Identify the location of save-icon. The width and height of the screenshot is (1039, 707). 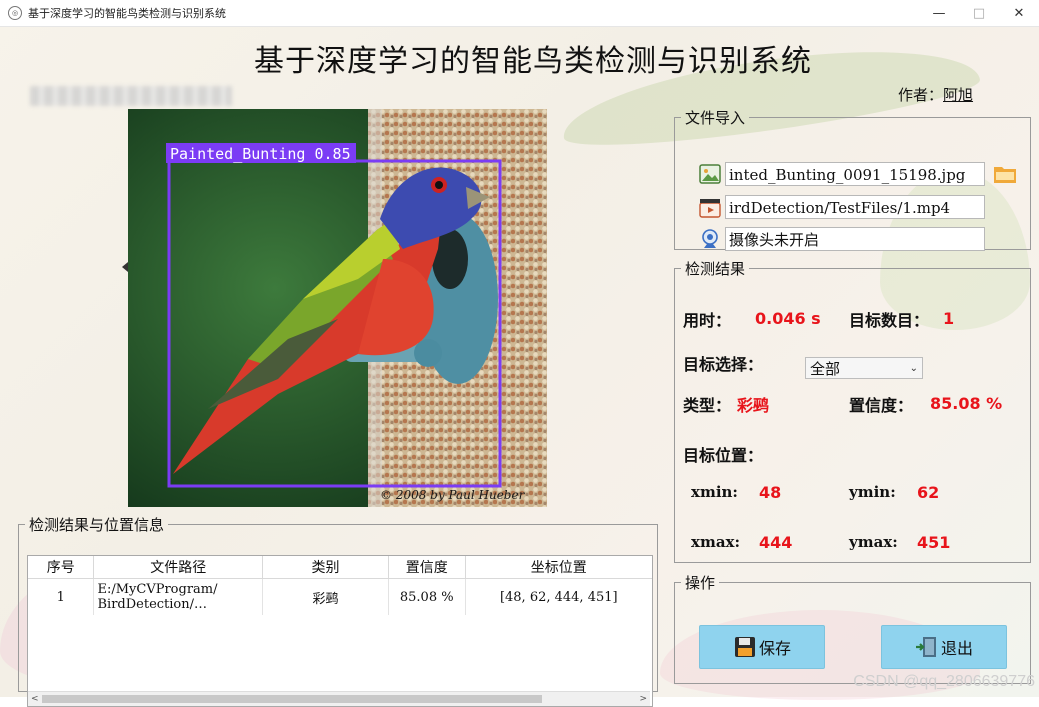
(744, 647).